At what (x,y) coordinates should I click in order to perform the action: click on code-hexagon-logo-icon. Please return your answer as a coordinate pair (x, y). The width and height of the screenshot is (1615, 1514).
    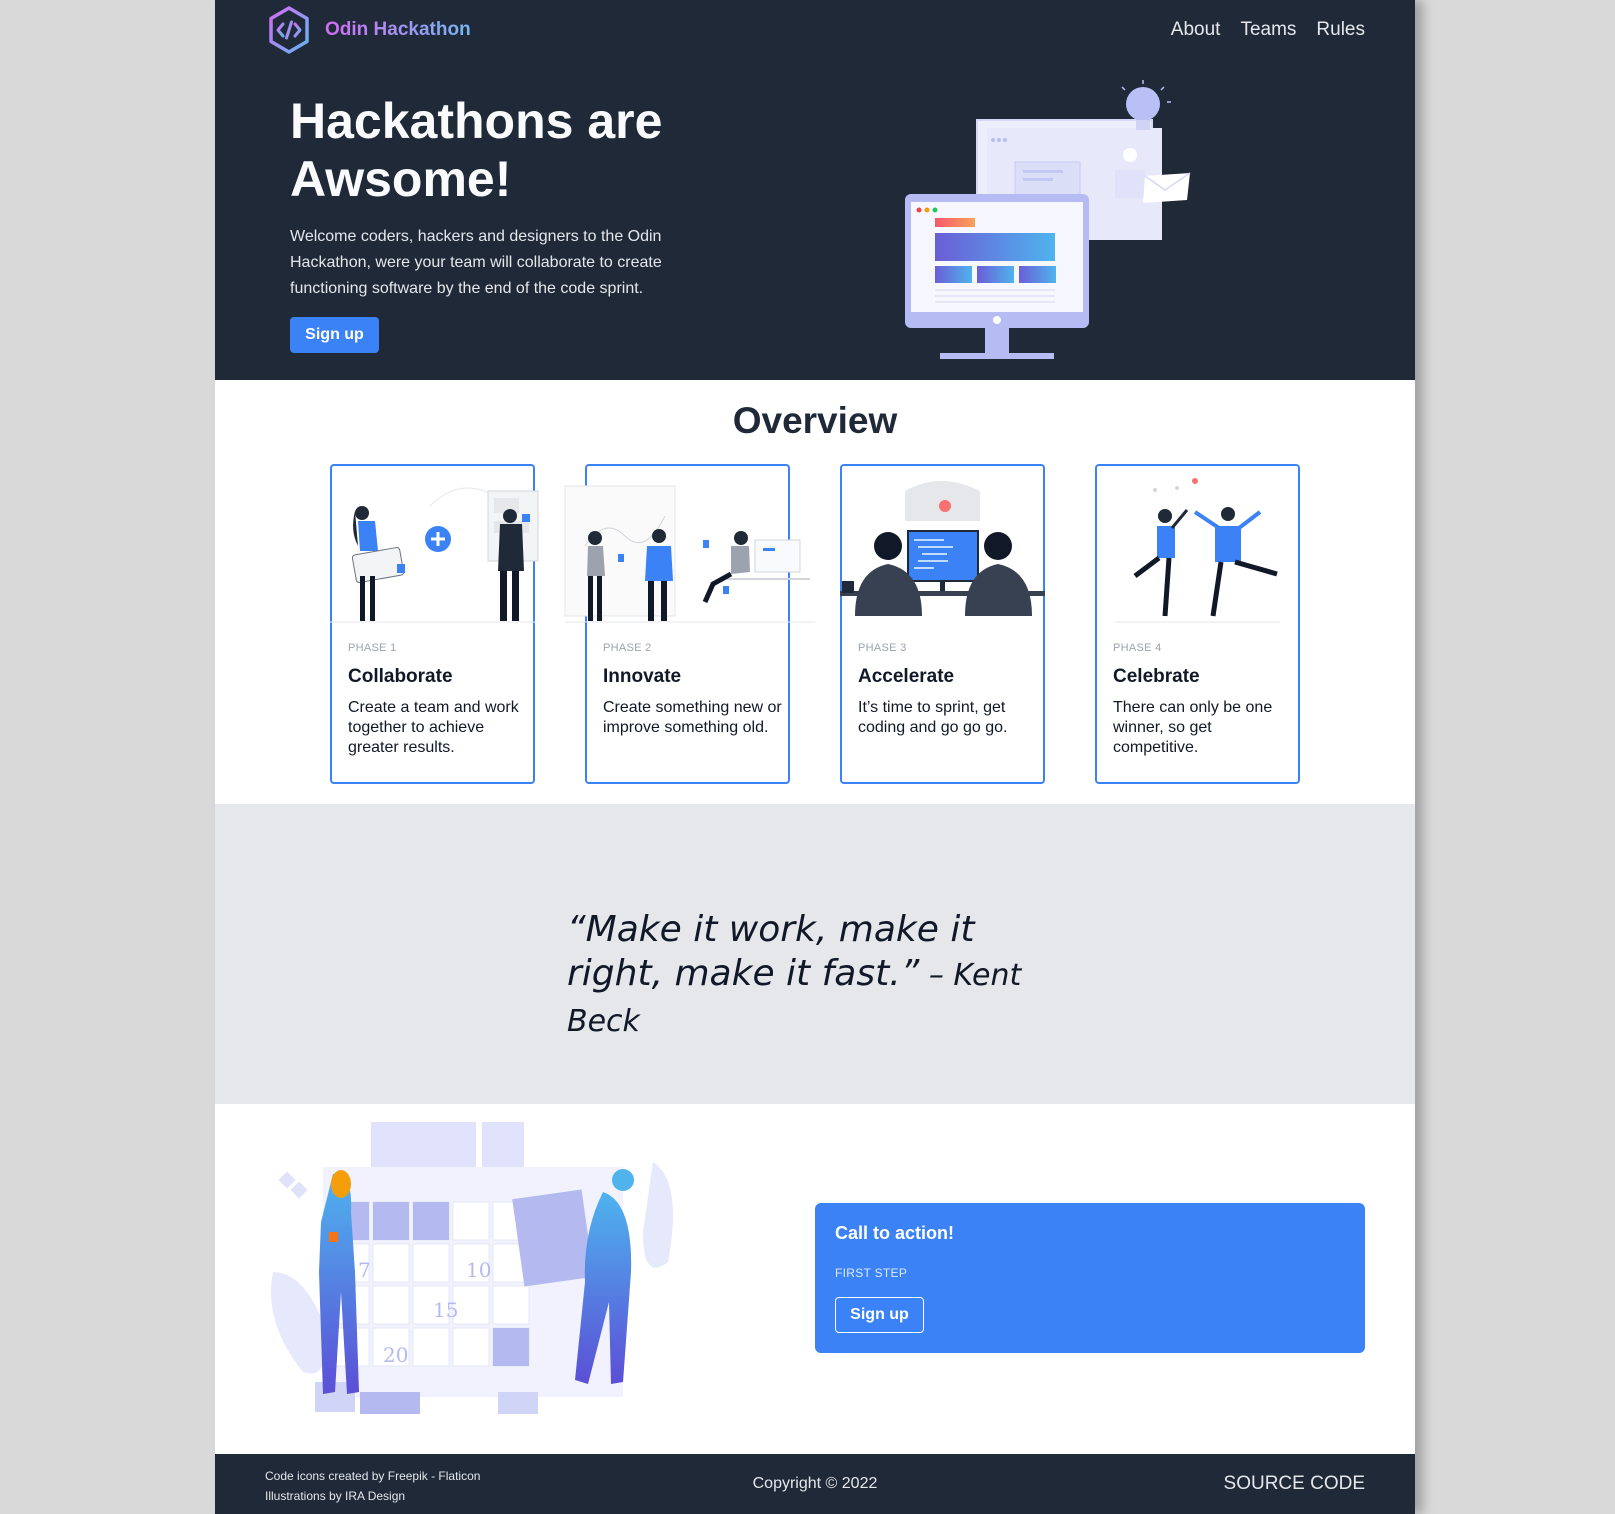
    Looking at the image, I should click on (289, 30).